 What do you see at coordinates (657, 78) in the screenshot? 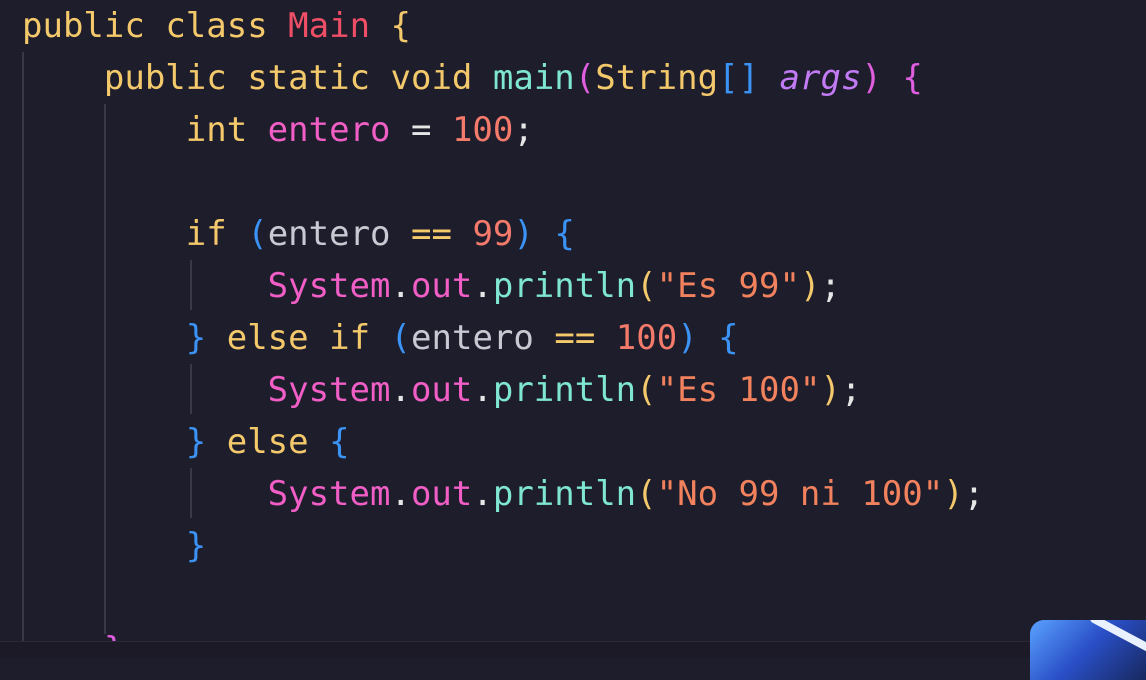
I see `code-token: String` at bounding box center [657, 78].